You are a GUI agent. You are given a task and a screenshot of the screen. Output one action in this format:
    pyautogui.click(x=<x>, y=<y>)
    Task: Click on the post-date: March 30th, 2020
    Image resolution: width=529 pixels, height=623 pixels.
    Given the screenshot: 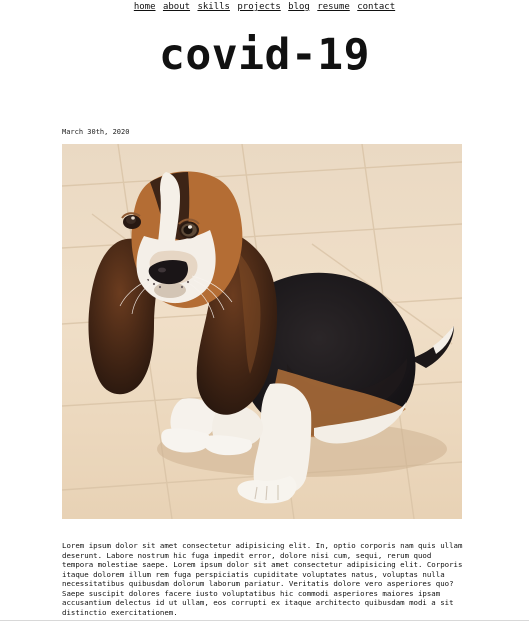 What is the action you would take?
    pyautogui.click(x=96, y=132)
    